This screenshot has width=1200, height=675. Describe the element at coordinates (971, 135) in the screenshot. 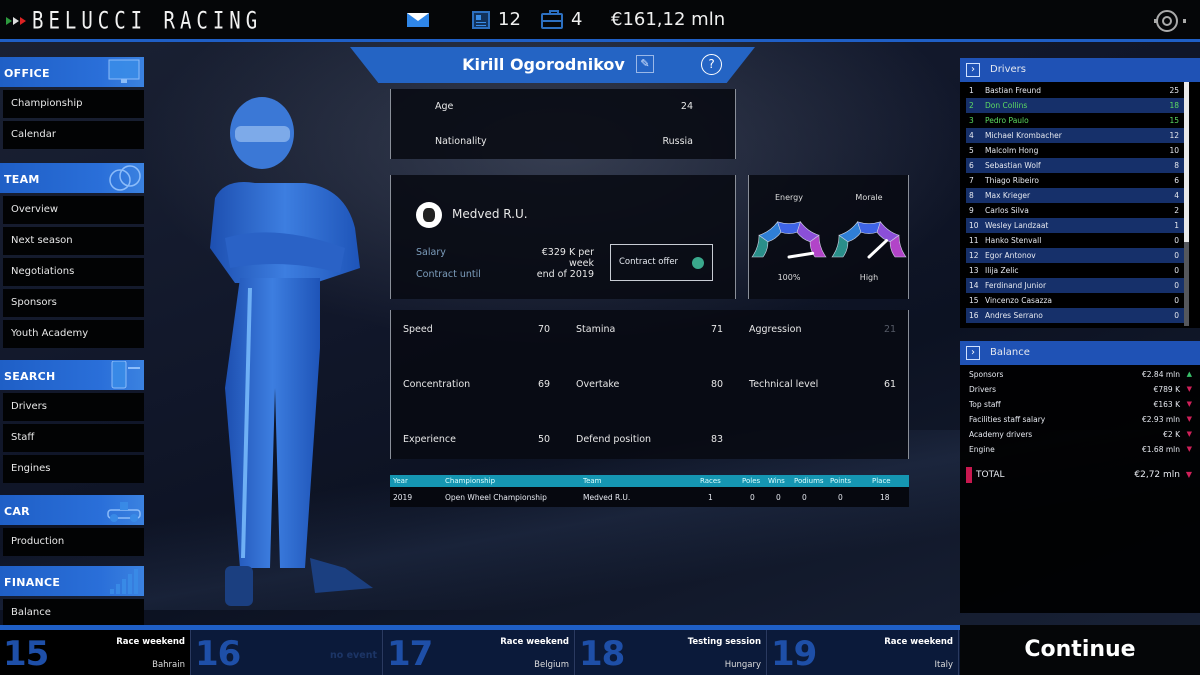

I see `position: 4` at that location.